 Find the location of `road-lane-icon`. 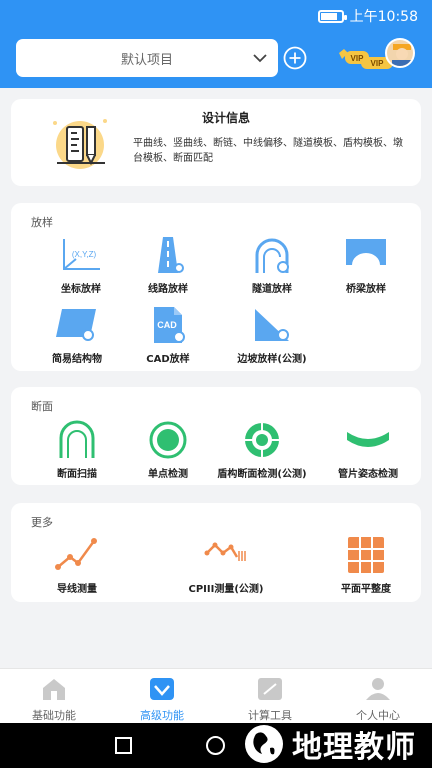

road-lane-icon is located at coordinates (171, 255).